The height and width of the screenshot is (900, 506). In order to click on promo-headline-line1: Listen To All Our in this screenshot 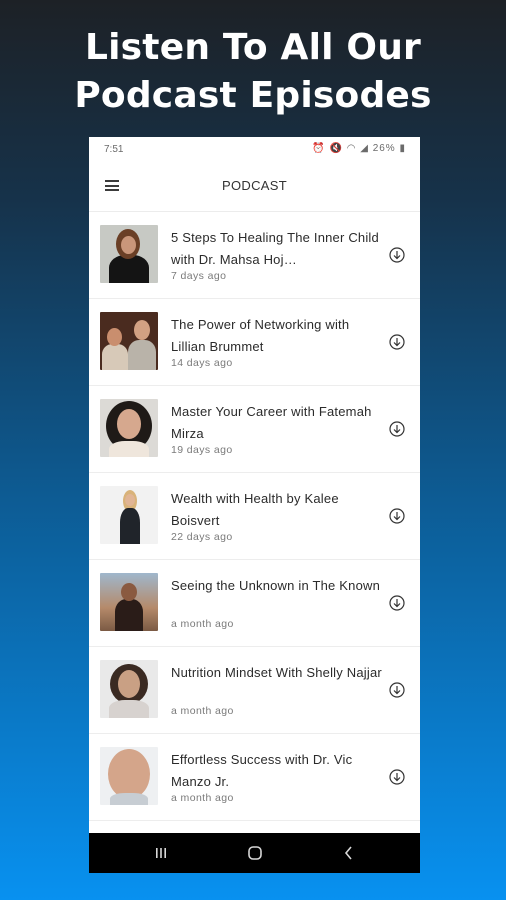, I will do `click(253, 47)`.